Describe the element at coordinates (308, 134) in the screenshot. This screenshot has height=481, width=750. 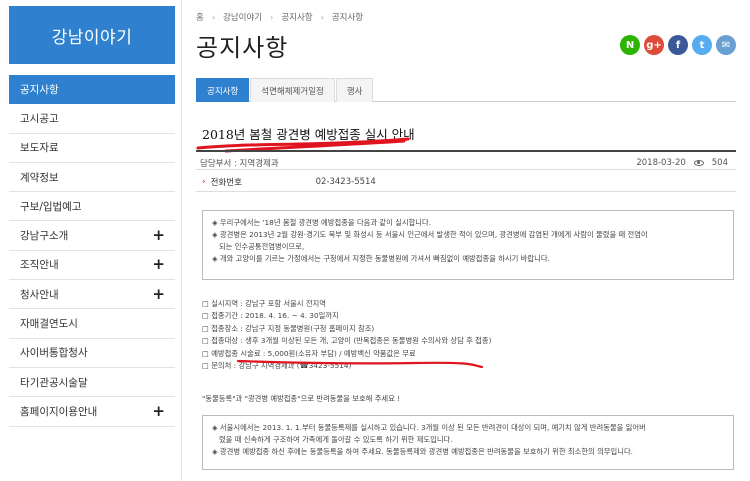
I see `post-title: 2018년 봄철 광견병 예방접종 실시 안내` at that location.